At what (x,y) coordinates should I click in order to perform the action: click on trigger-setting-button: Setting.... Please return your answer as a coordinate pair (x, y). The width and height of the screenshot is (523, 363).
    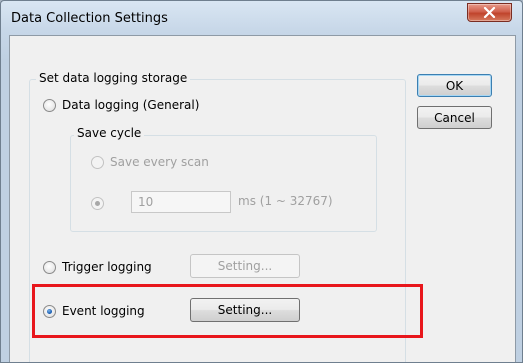
    Looking at the image, I should click on (245, 266).